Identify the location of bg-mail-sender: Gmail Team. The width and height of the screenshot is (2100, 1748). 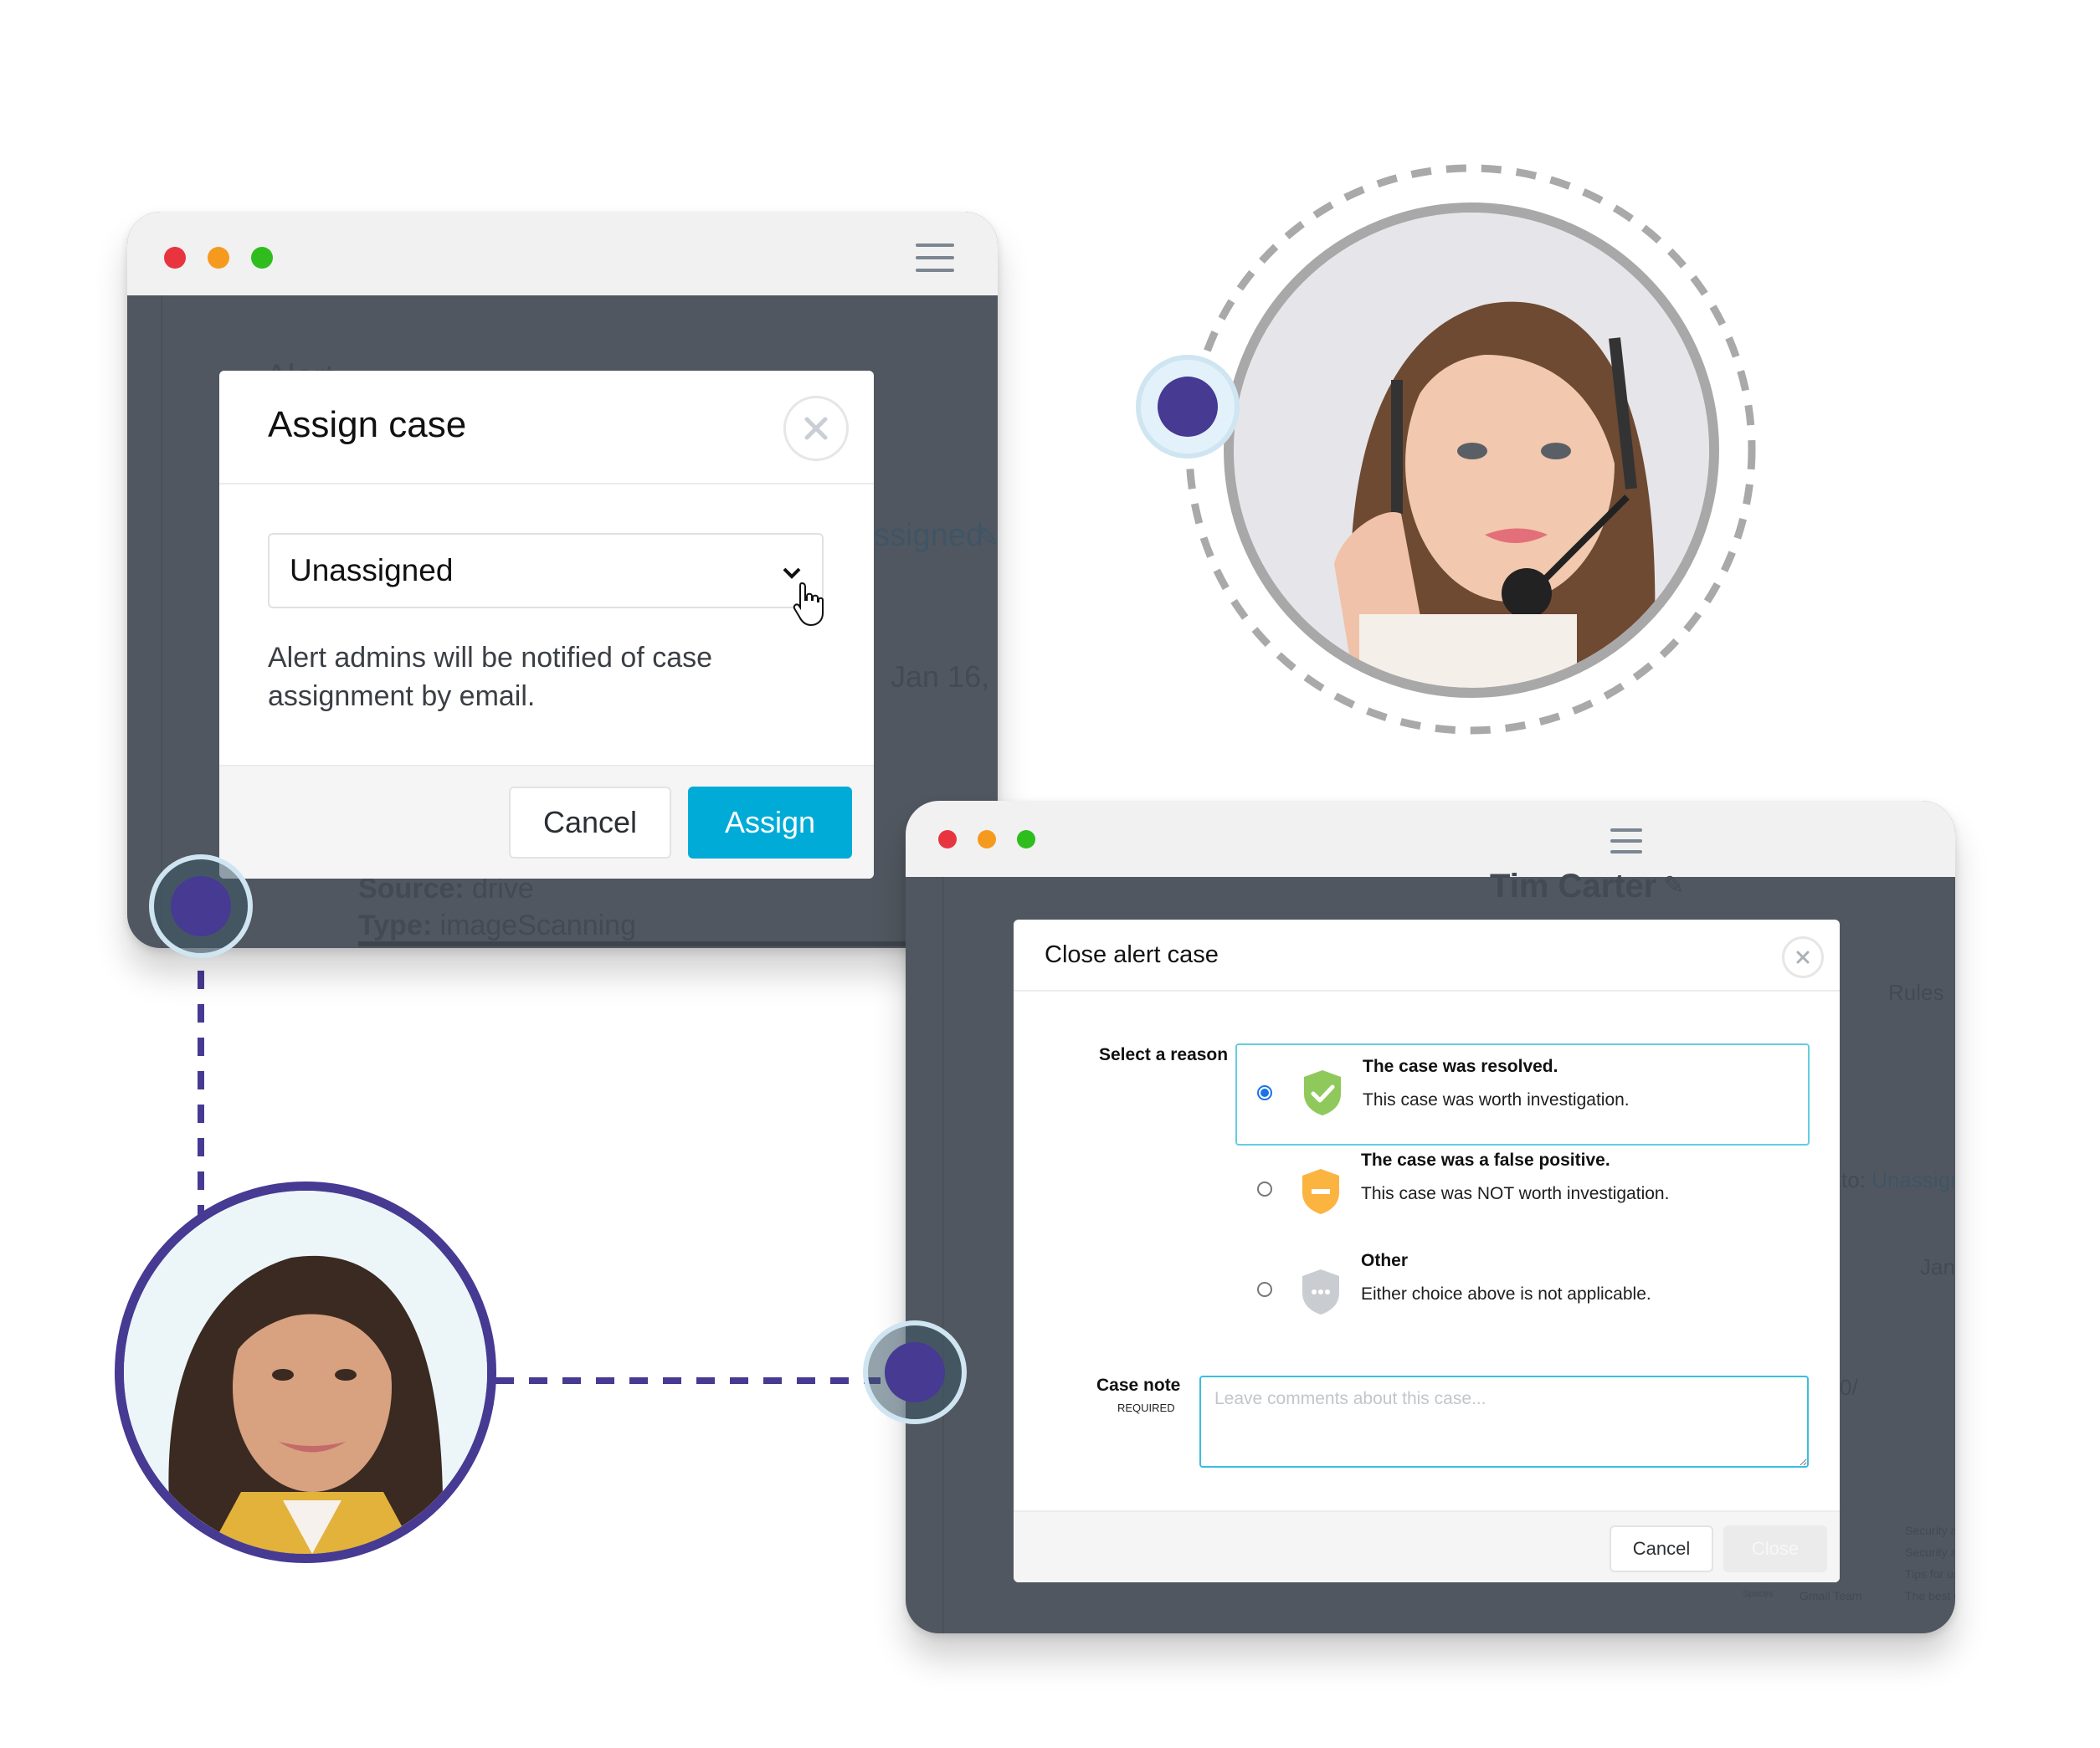
(1831, 1595).